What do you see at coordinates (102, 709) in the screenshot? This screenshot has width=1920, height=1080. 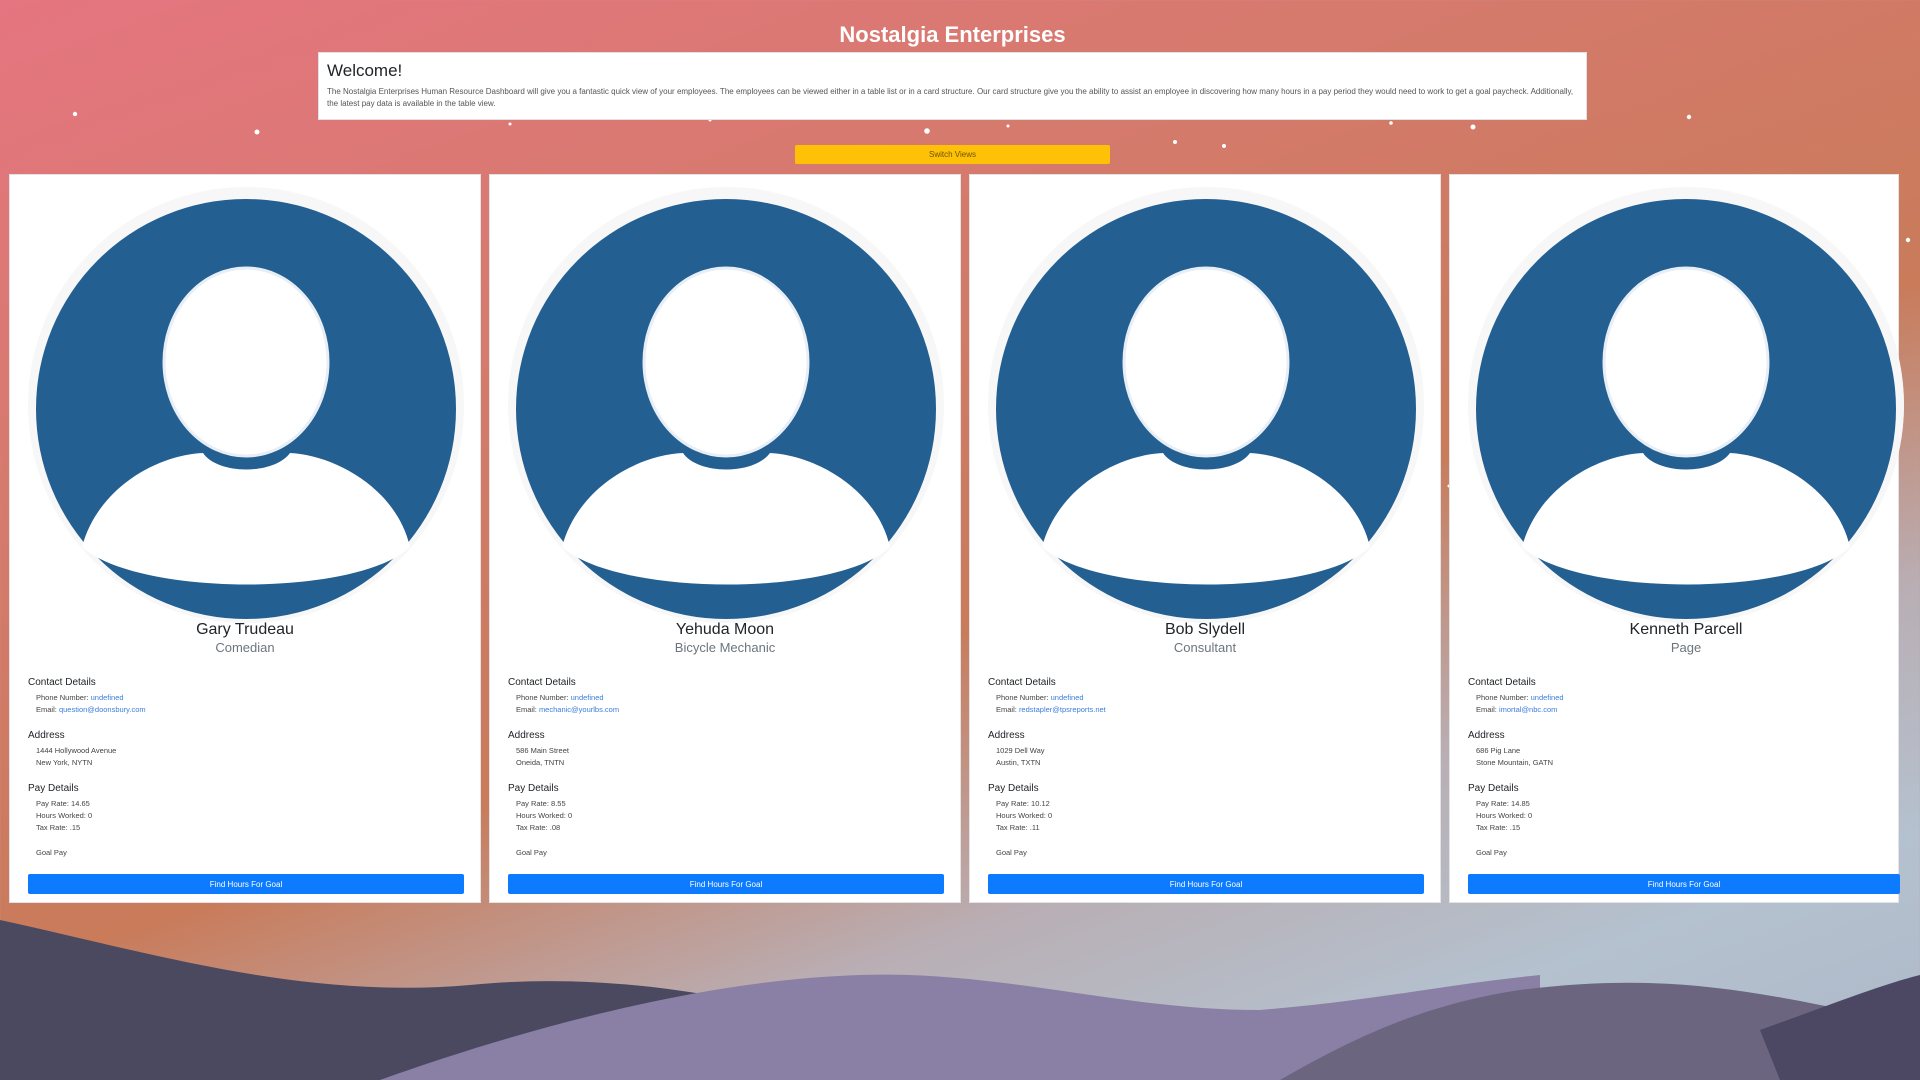 I see `email-link: question@doonsbury.com` at bounding box center [102, 709].